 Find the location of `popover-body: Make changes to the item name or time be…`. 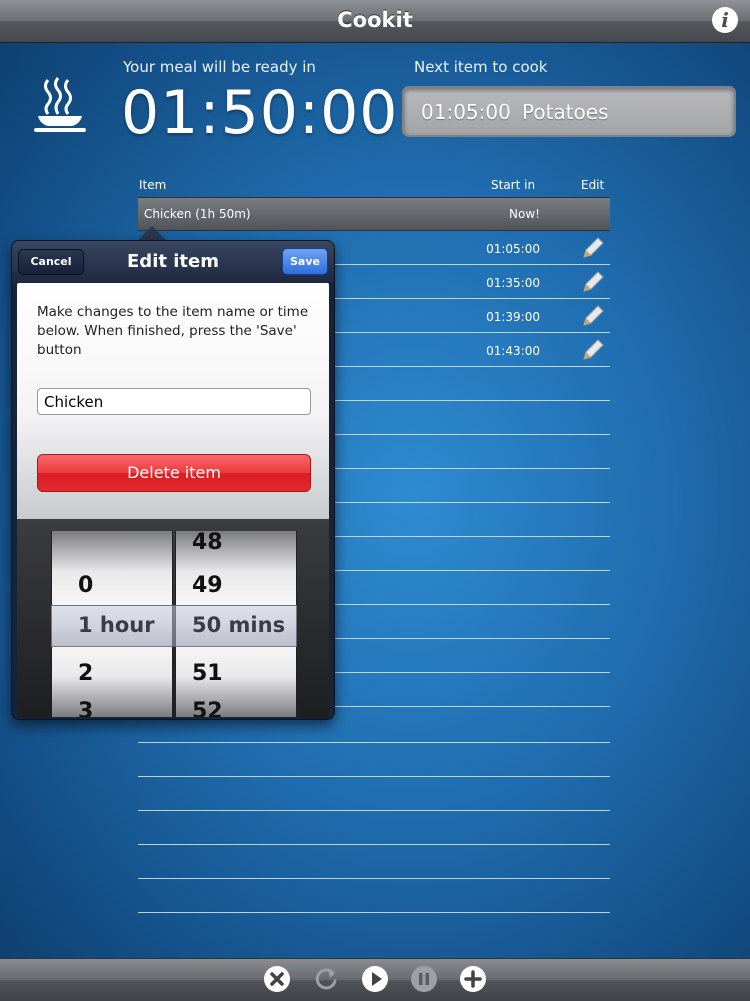

popover-body: Make changes to the item name or time be… is located at coordinates (173, 401).